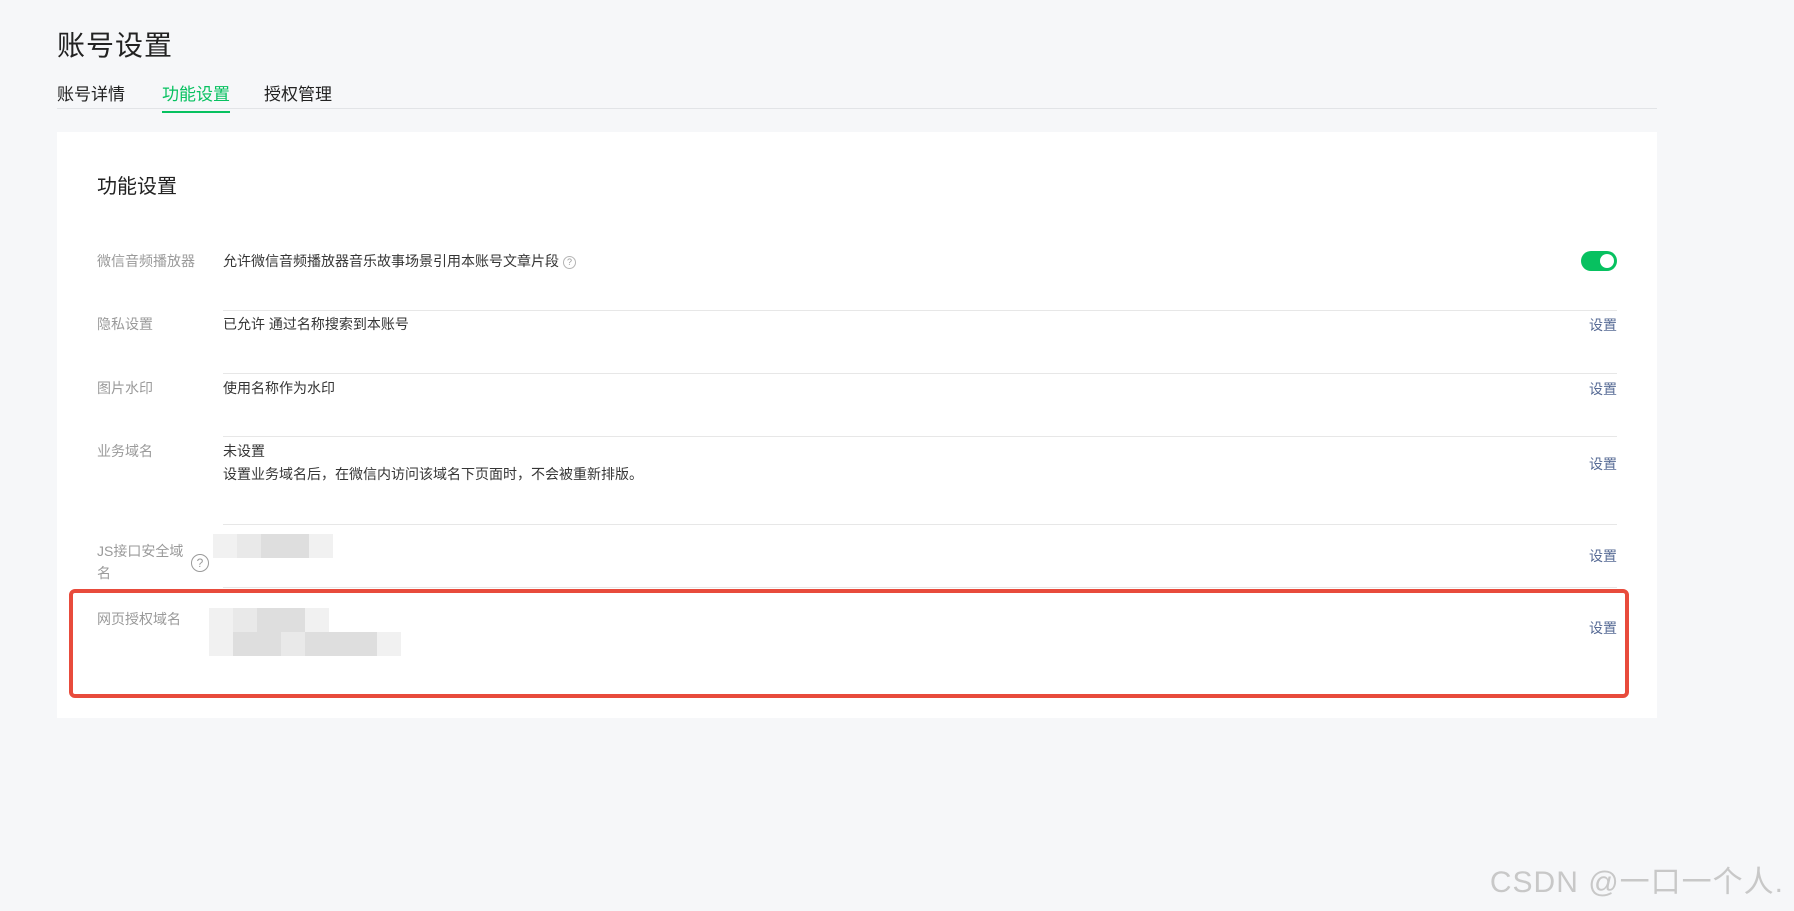 The height and width of the screenshot is (911, 1794). I want to click on section-title: 功能设置, so click(137, 187).